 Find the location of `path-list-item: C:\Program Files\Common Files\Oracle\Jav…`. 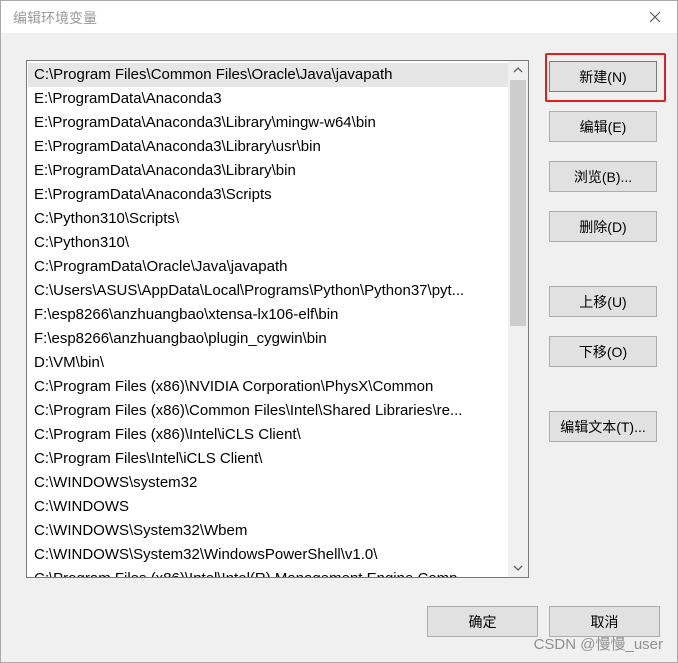

path-list-item: C:\Program Files\Common Files\Oracle\Jav… is located at coordinates (270, 75).